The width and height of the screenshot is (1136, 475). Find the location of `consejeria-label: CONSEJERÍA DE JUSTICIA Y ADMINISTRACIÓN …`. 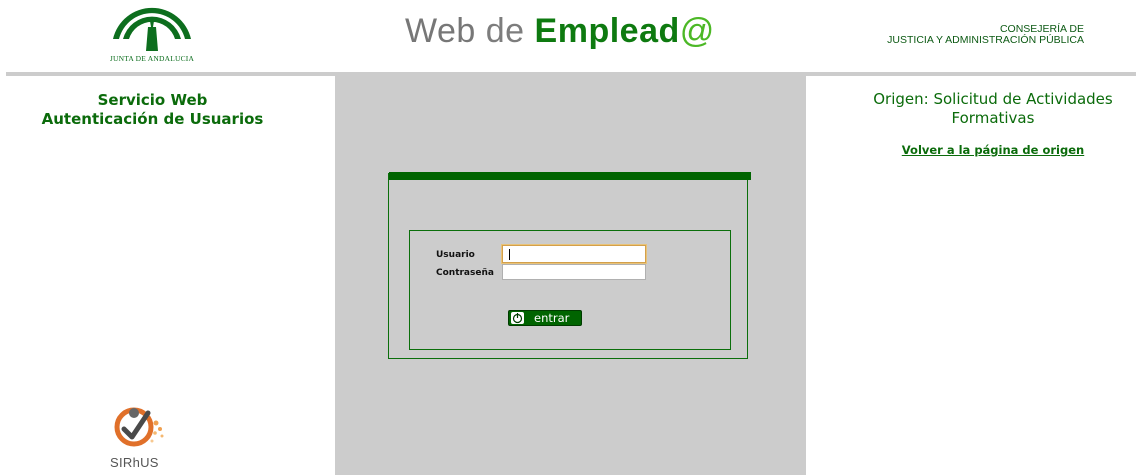

consejeria-label: CONSEJERÍA DE JUSTICIA Y ADMINISTRACIÓN … is located at coordinates (985, 35).